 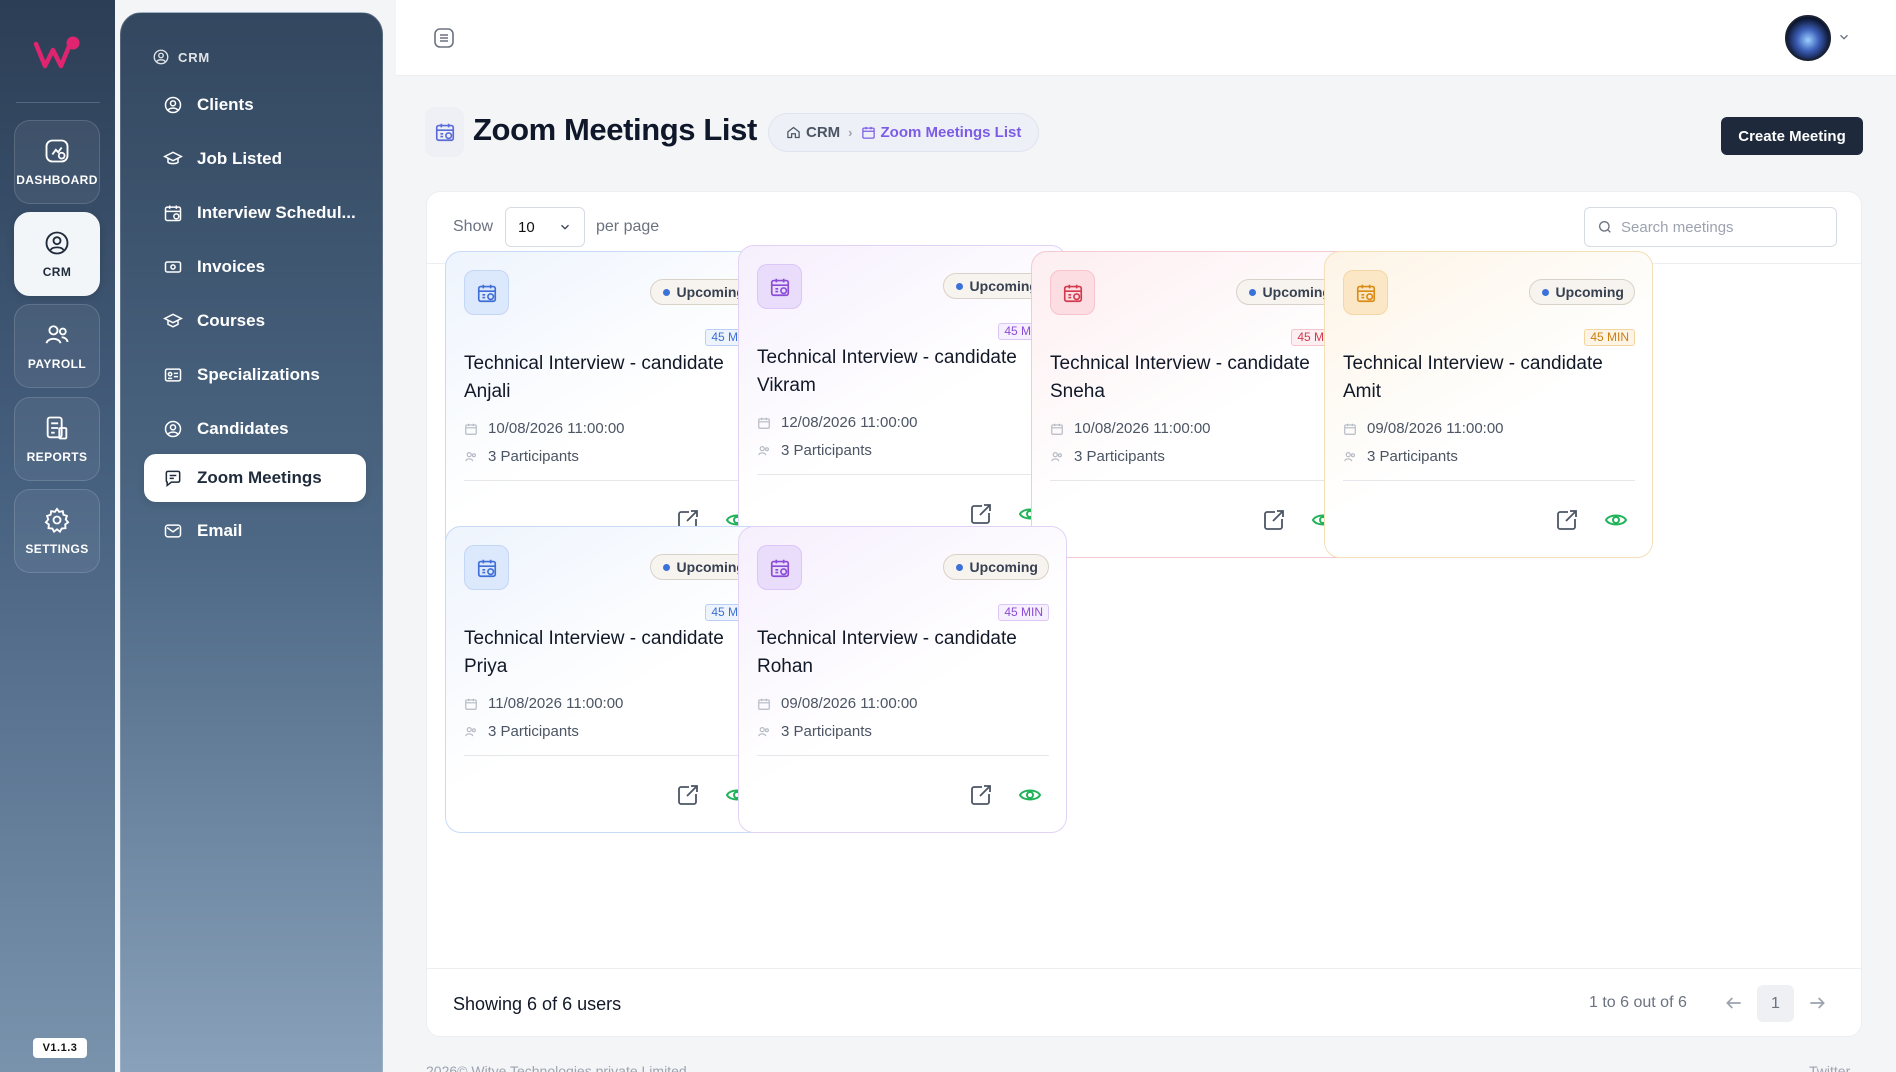 What do you see at coordinates (615, 129) in the screenshot?
I see `page-title: Zoom Meetings List` at bounding box center [615, 129].